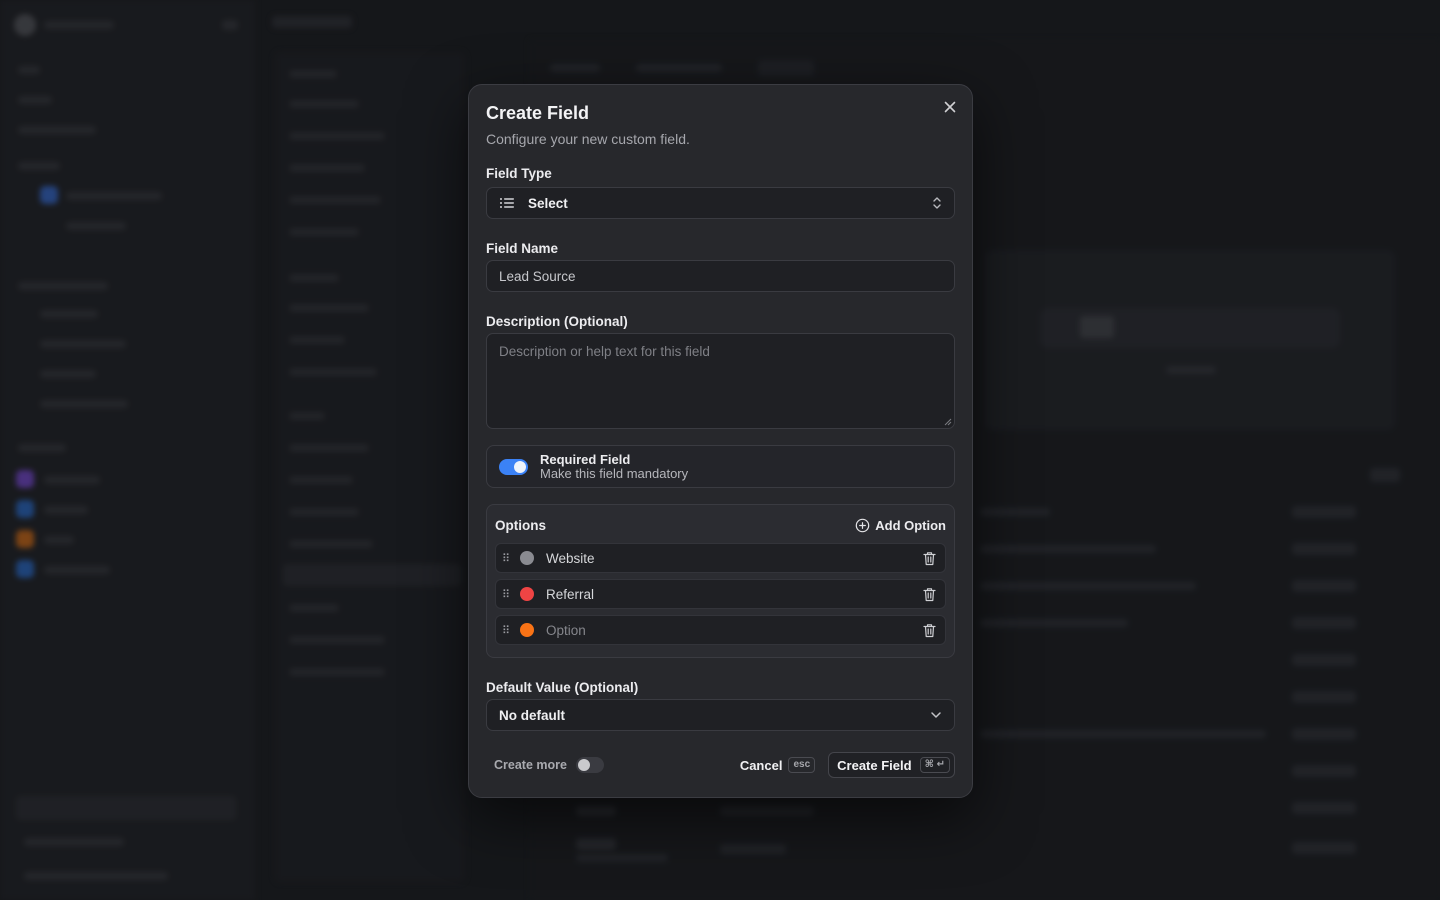 The width and height of the screenshot is (1440, 900). What do you see at coordinates (519, 173) in the screenshot?
I see `field-type-label: Field Type` at bounding box center [519, 173].